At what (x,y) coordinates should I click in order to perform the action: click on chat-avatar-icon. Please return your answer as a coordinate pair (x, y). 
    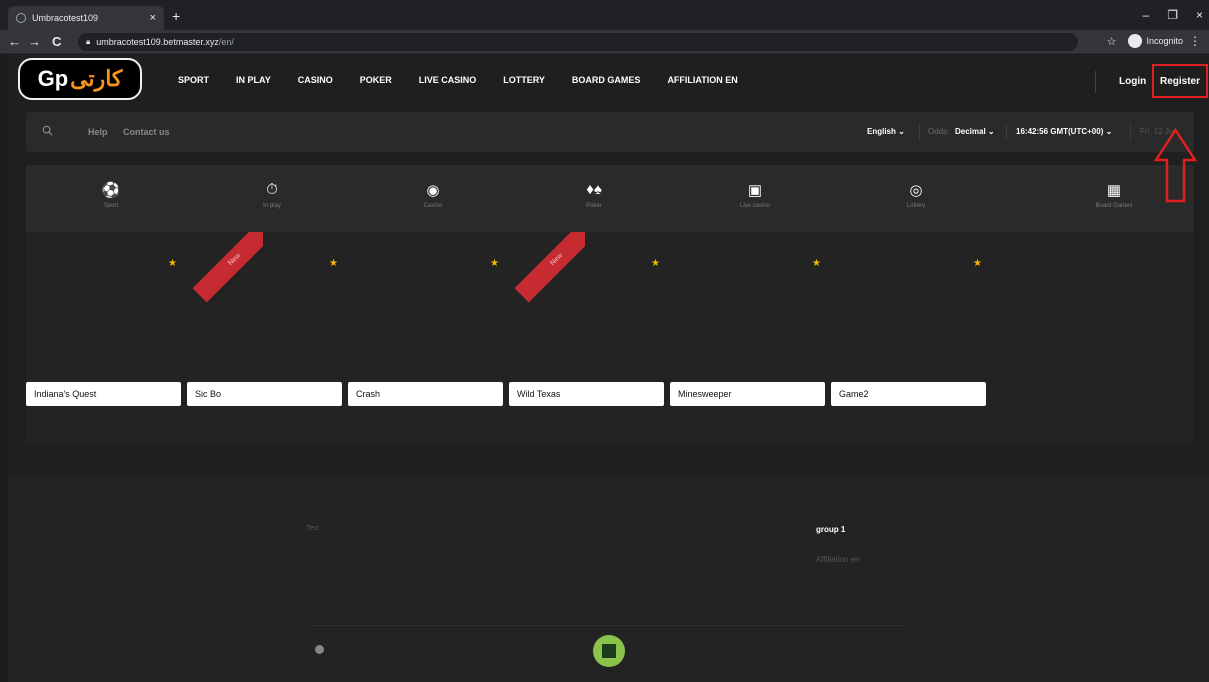
    Looking at the image, I should click on (609, 651).